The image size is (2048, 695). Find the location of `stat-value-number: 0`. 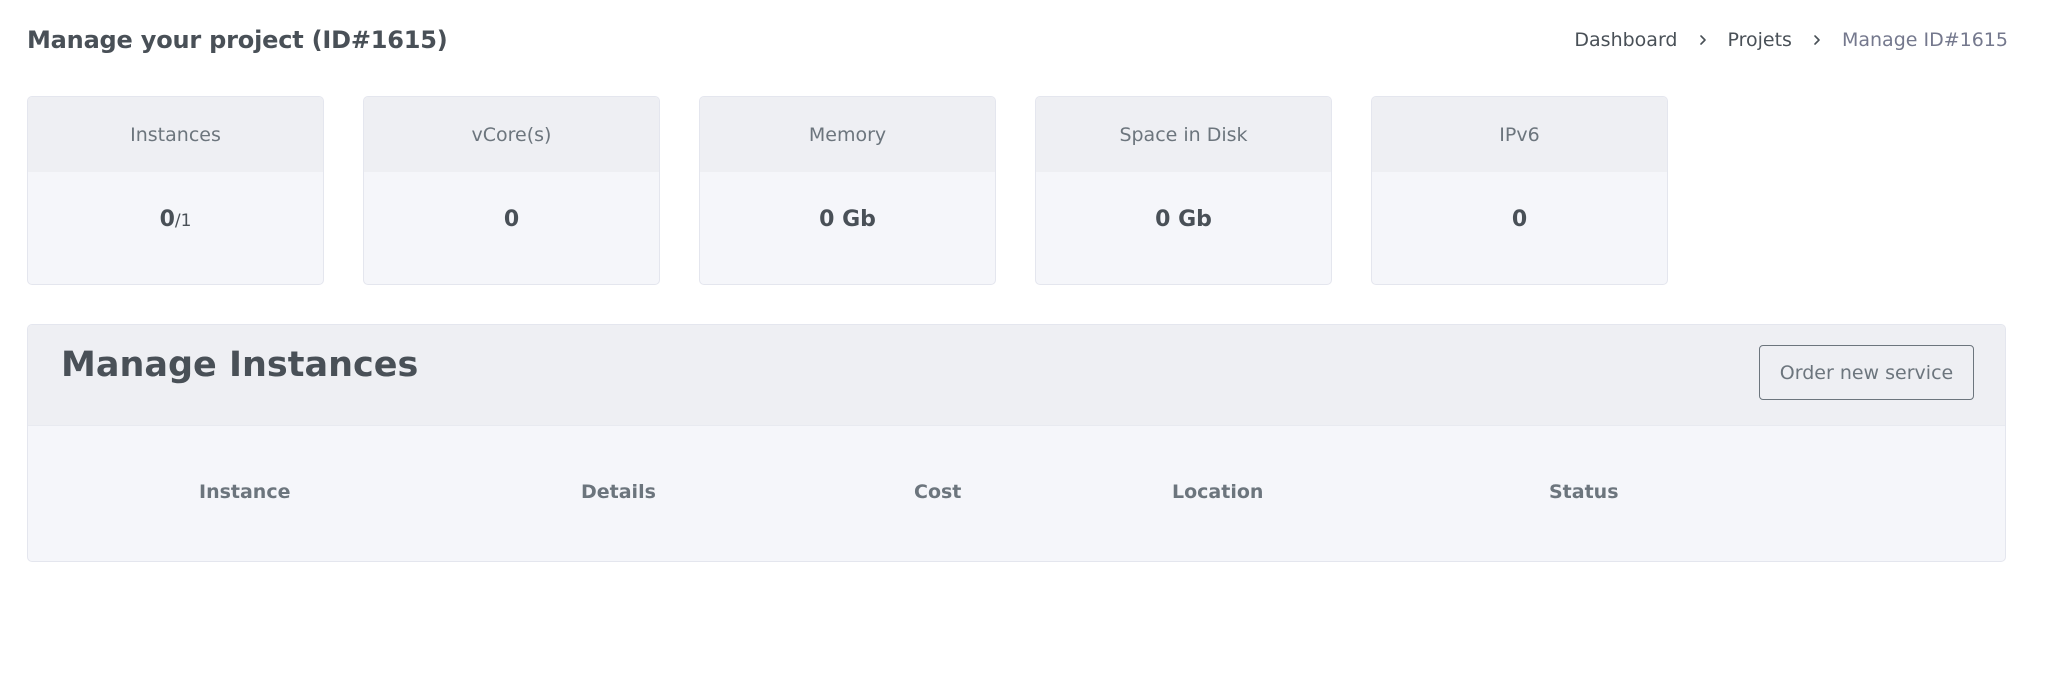

stat-value-number: 0 is located at coordinates (167, 219).